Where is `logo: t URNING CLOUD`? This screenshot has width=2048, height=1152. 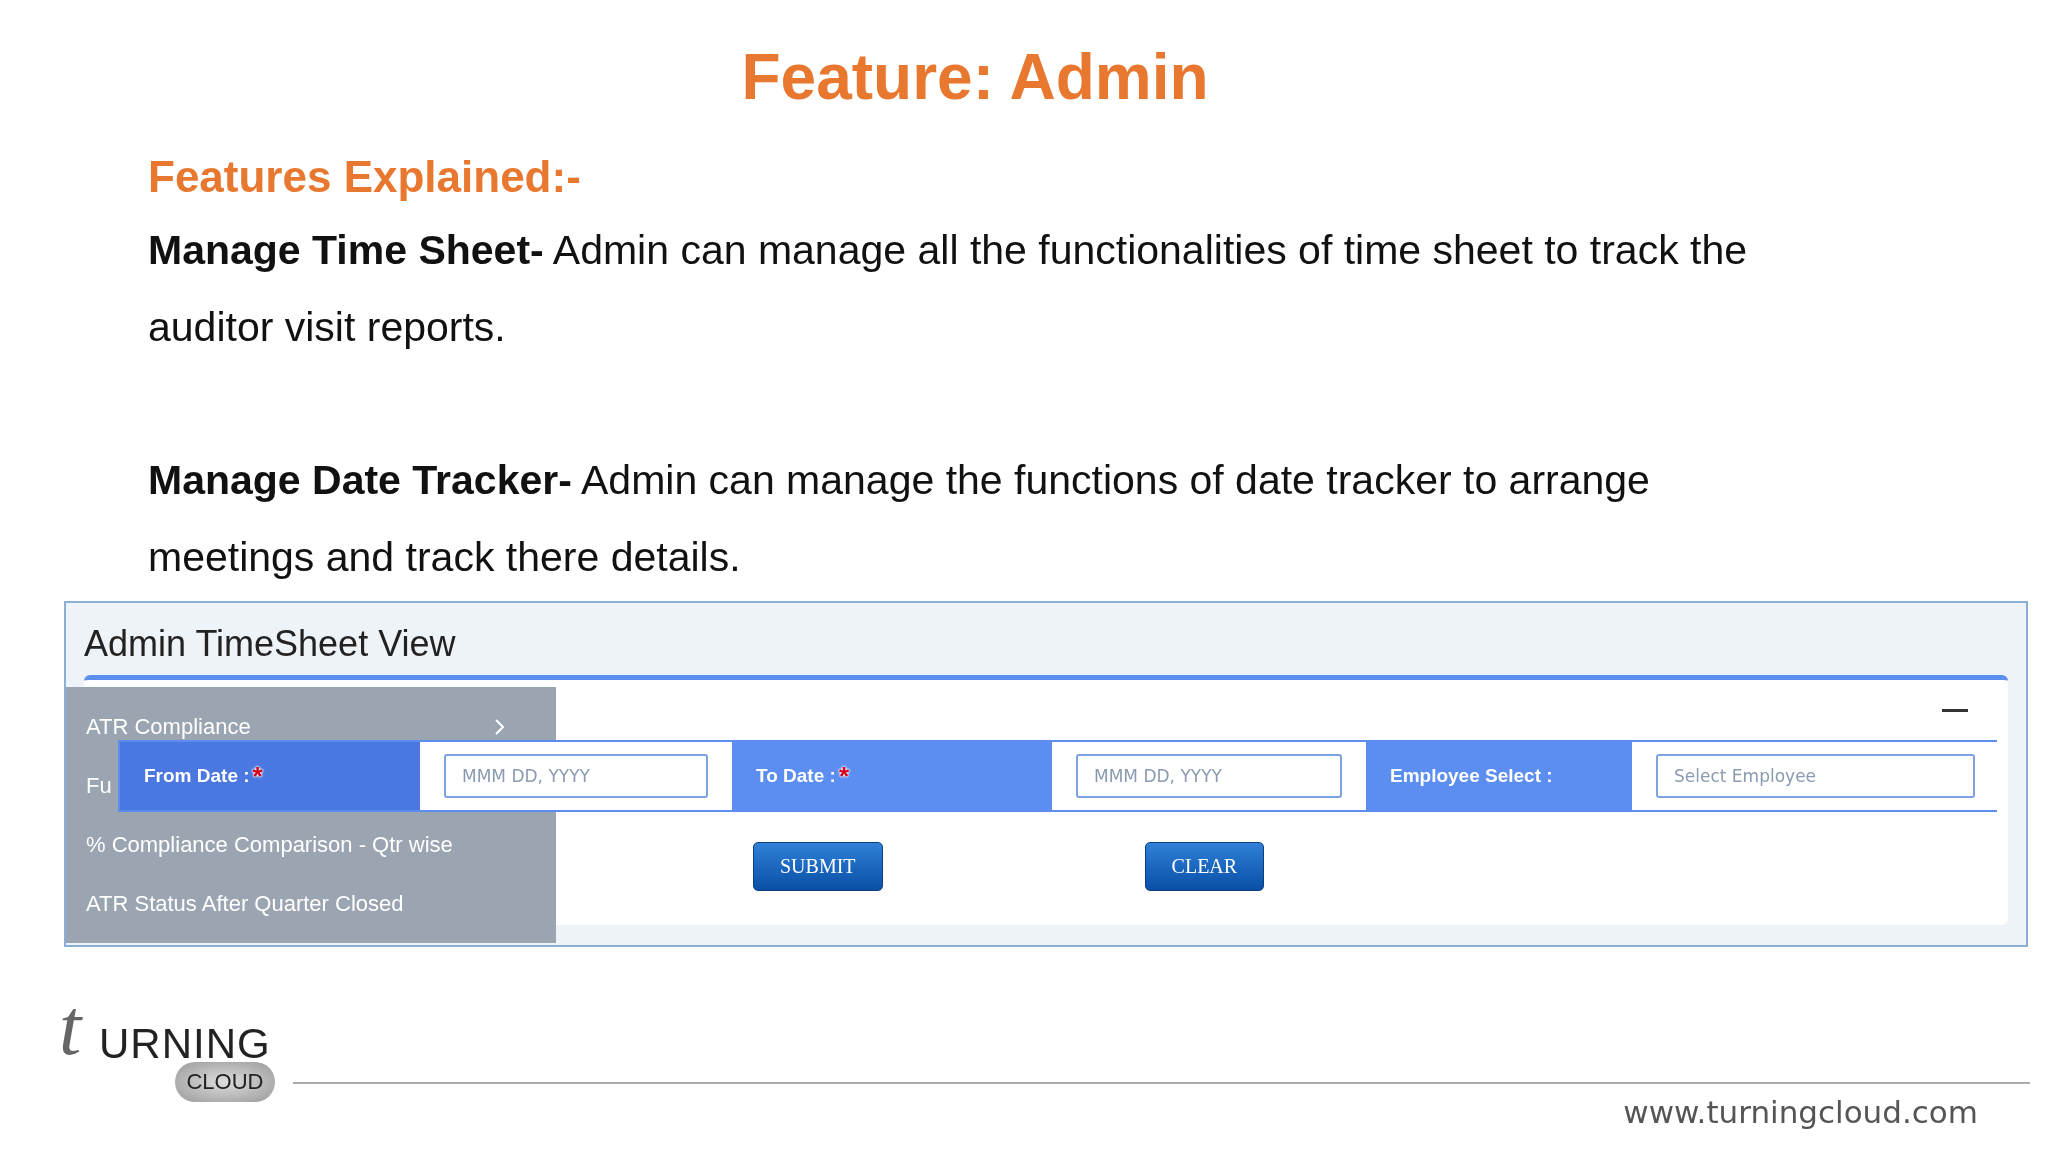 logo: t URNING CLOUD is located at coordinates (165, 1050).